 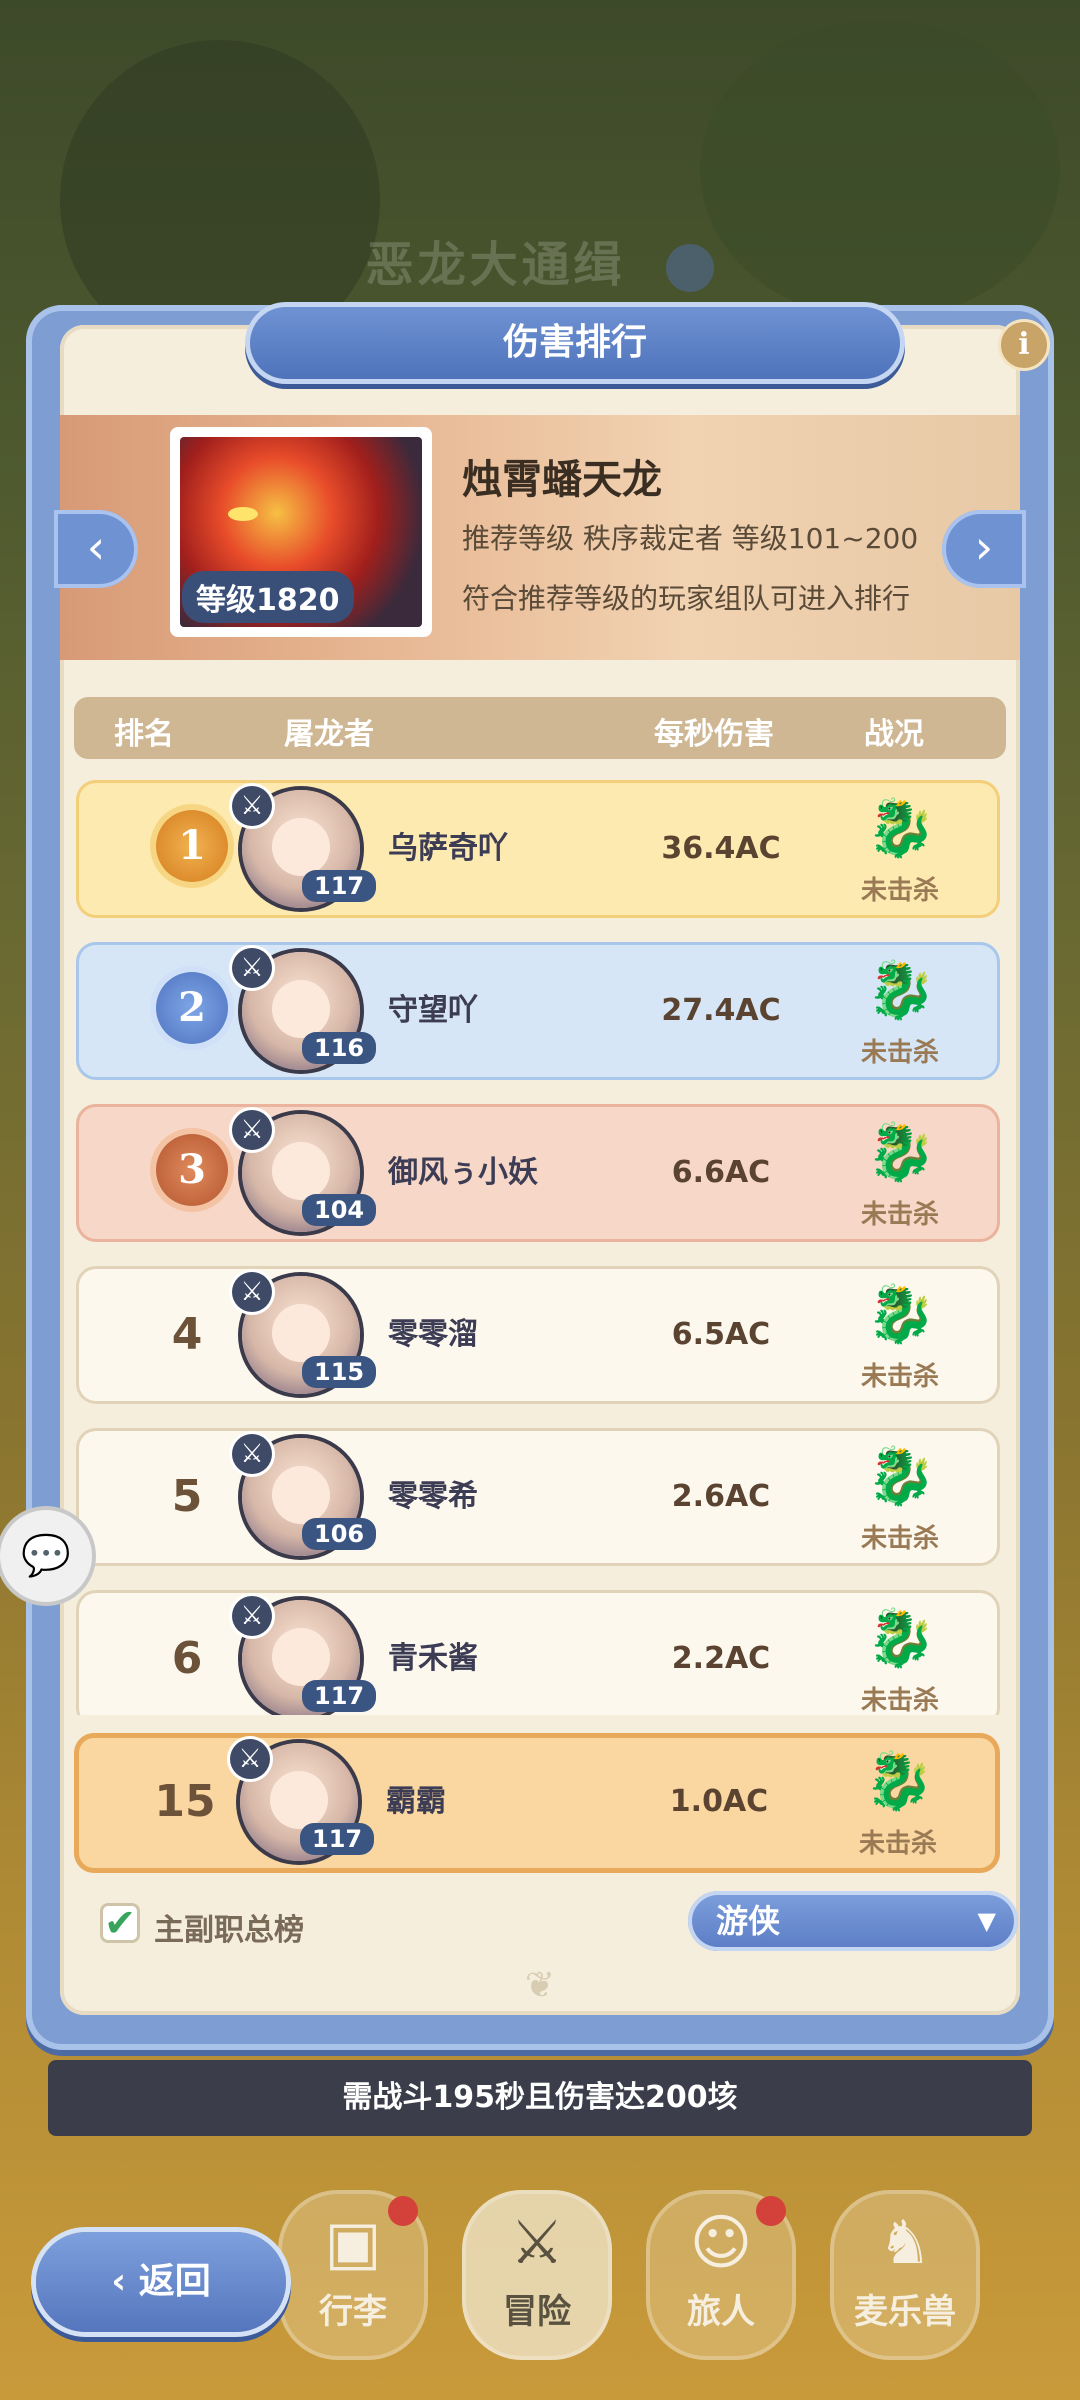 What do you see at coordinates (329, 734) in the screenshot?
I see `header-slayer: 屠龙者` at bounding box center [329, 734].